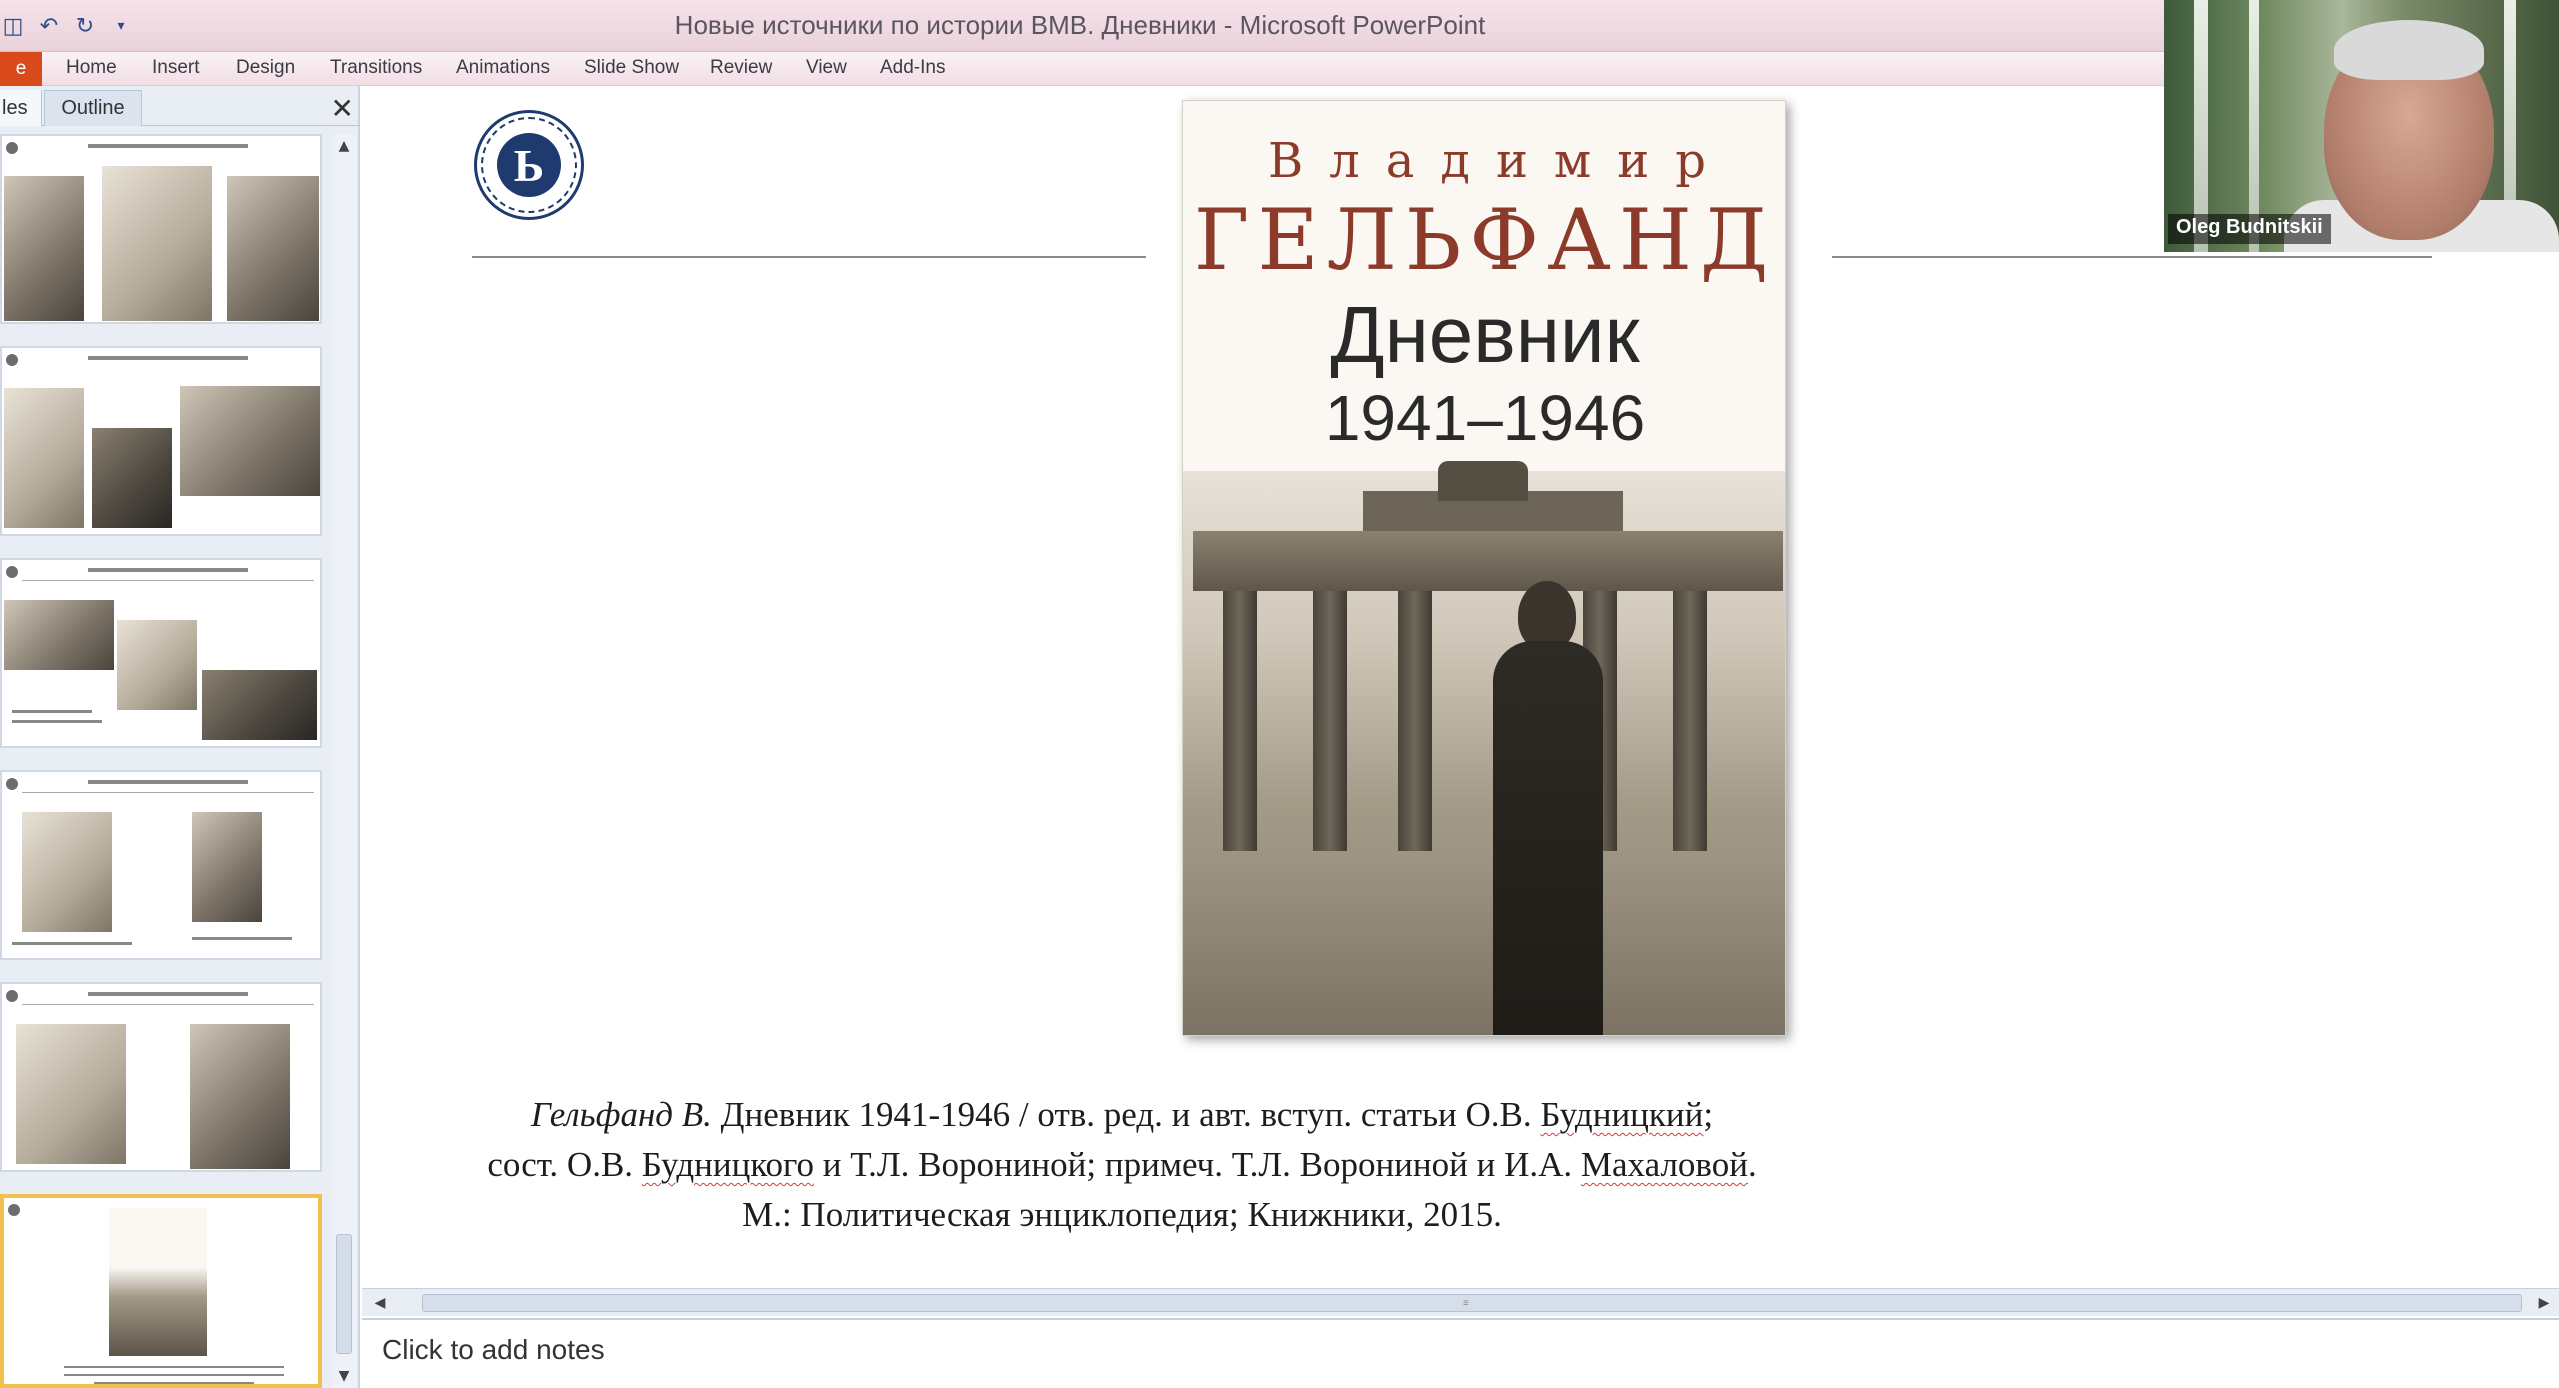  What do you see at coordinates (1488, 561) in the screenshot?
I see `gate-entablature` at bounding box center [1488, 561].